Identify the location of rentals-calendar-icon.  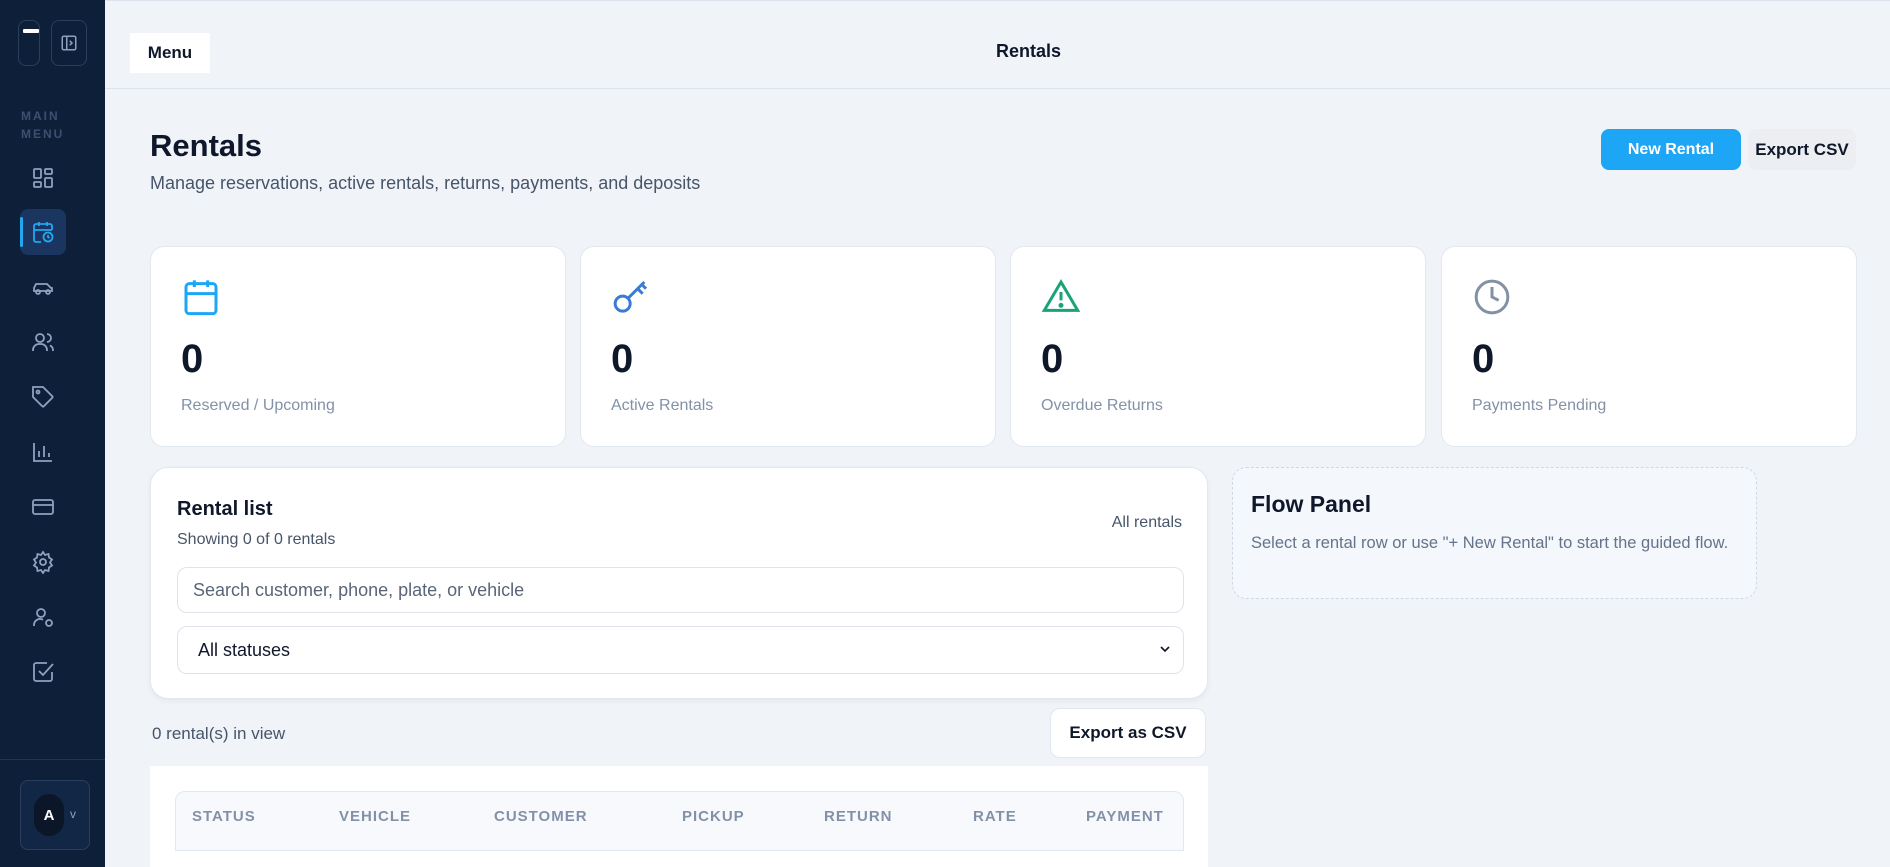
(43, 232).